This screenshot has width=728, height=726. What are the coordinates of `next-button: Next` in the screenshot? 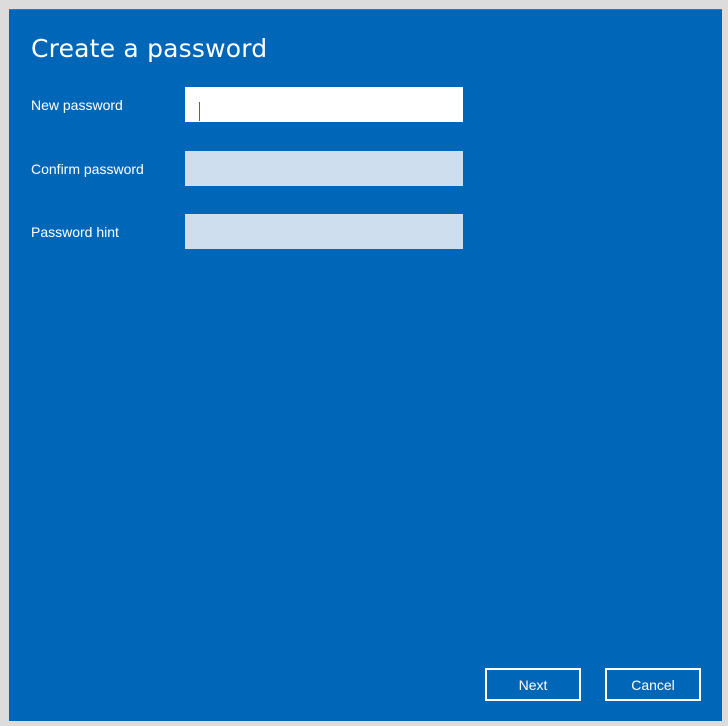 It's located at (533, 684).